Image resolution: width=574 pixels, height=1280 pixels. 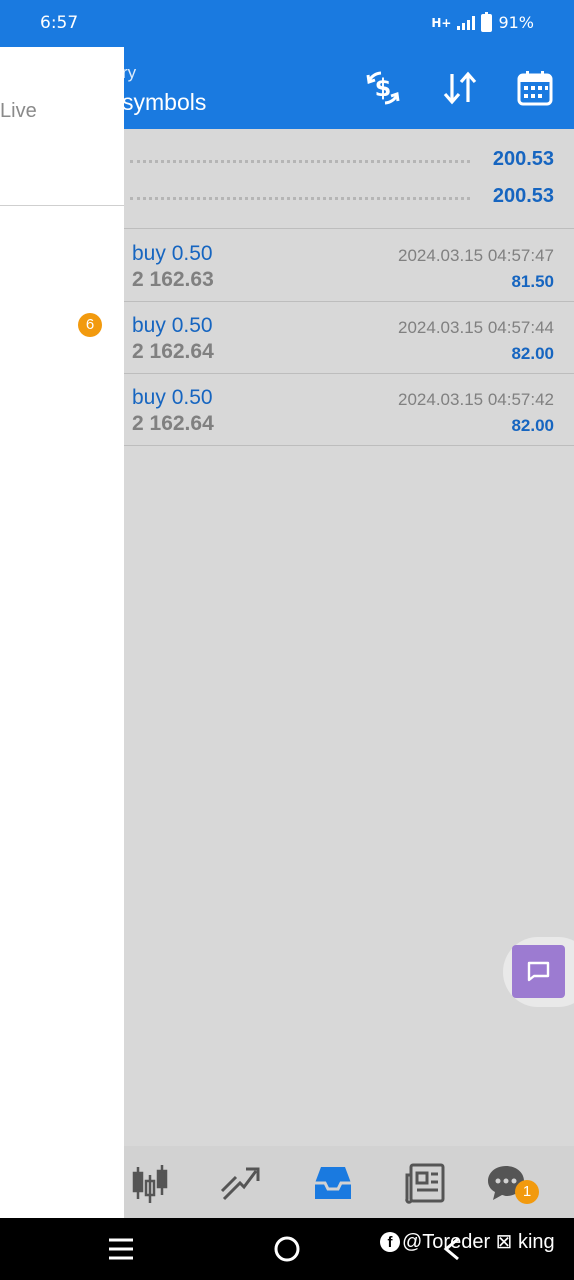 I want to click on deal-time: 2024.03.15 04:57:44, so click(x=476, y=327).